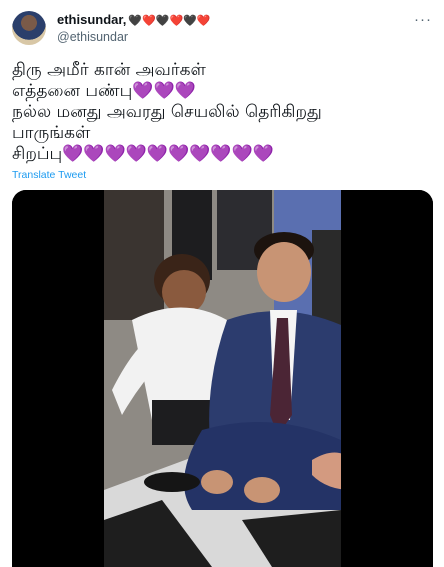  Describe the element at coordinates (104, 91) in the screenshot. I see `tweet-line: எத்தனை பண்பு💜💜💜` at that location.